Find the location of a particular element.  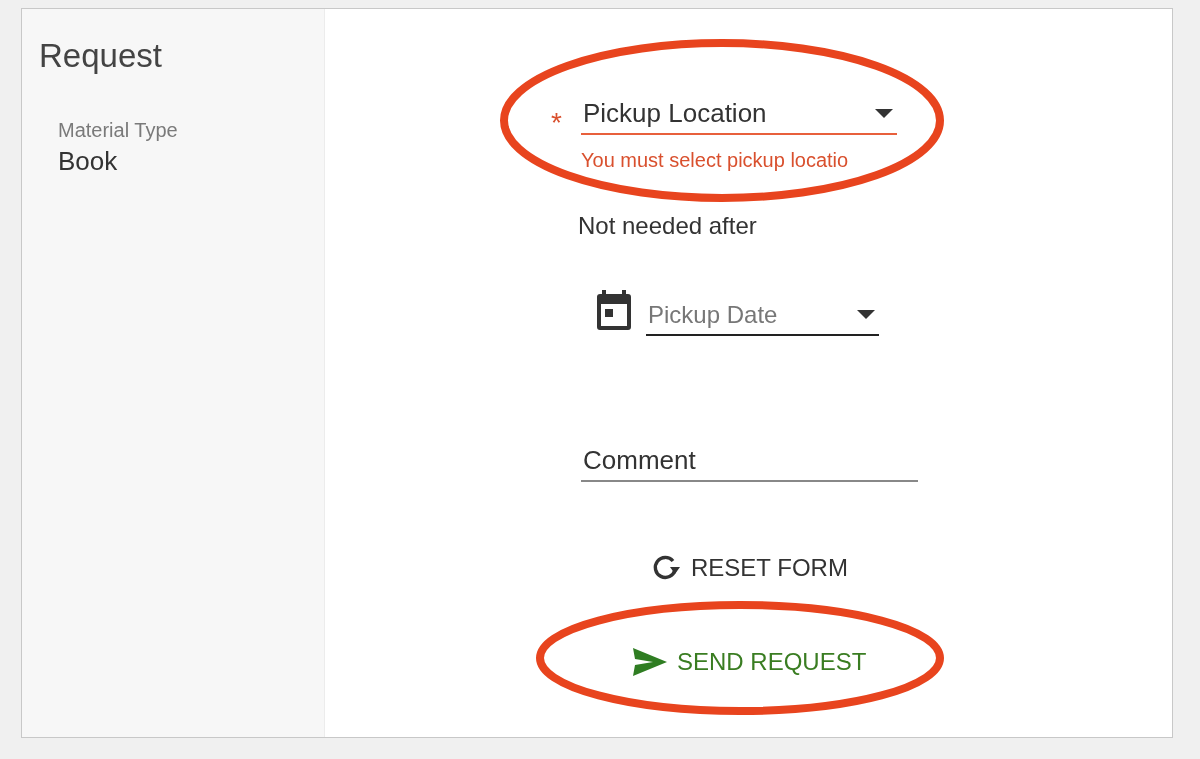

calendar-icon is located at coordinates (614, 310).